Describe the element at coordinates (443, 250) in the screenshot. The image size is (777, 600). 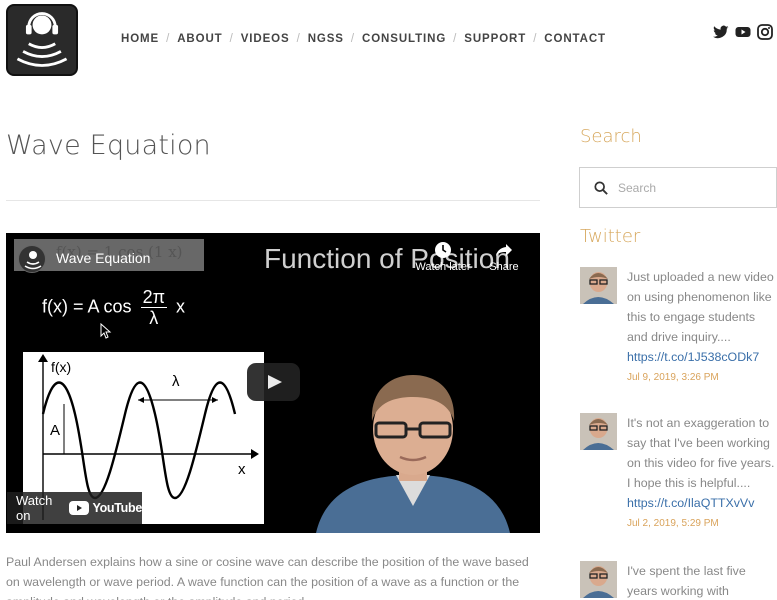
I see `clock-icon` at that location.